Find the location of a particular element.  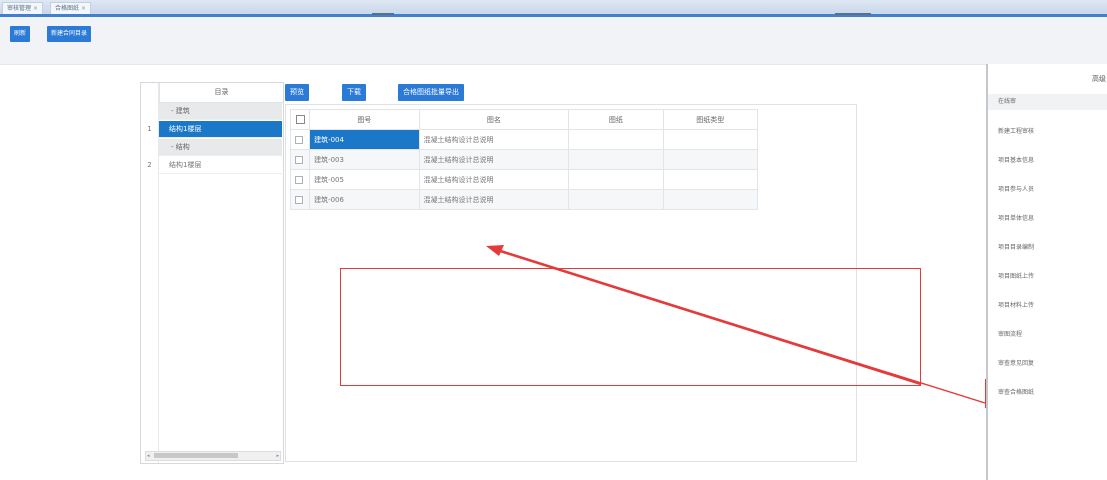

sidebar-item-review-process: 审图流程 is located at coordinates (1010, 335).